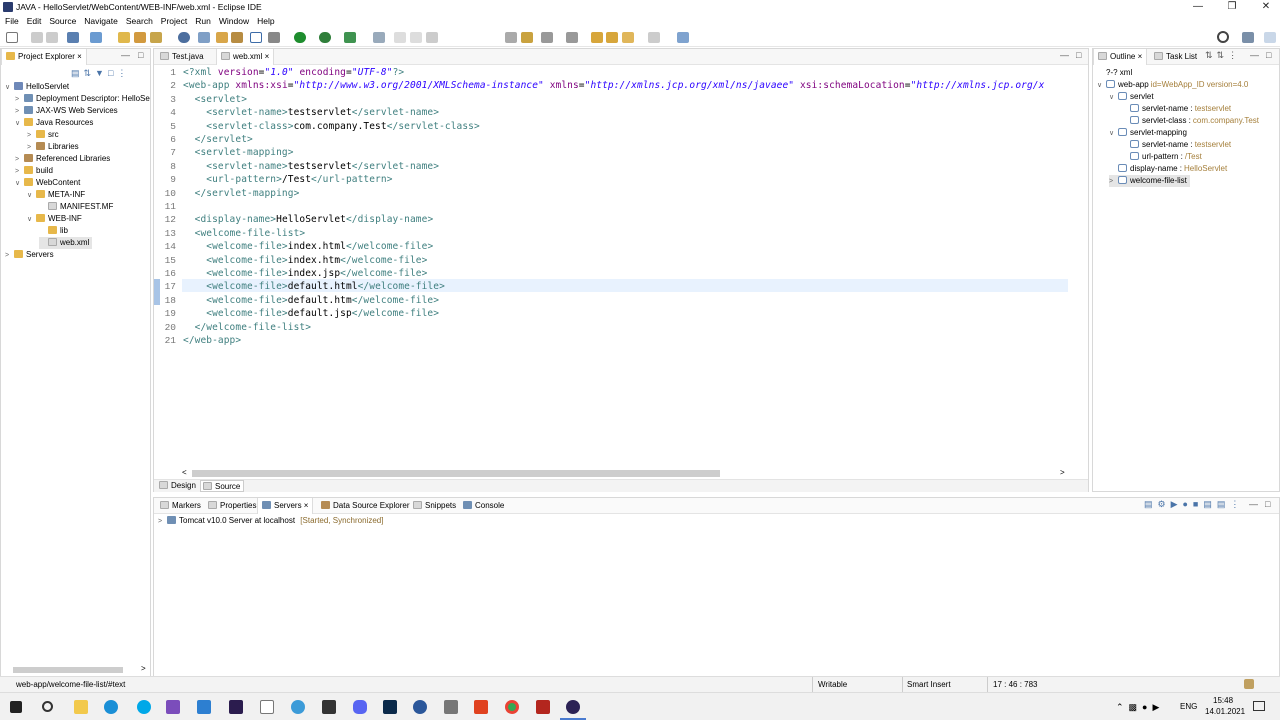 The height and width of the screenshot is (720, 1280). I want to click on perspective-icon, so click(1248, 37).